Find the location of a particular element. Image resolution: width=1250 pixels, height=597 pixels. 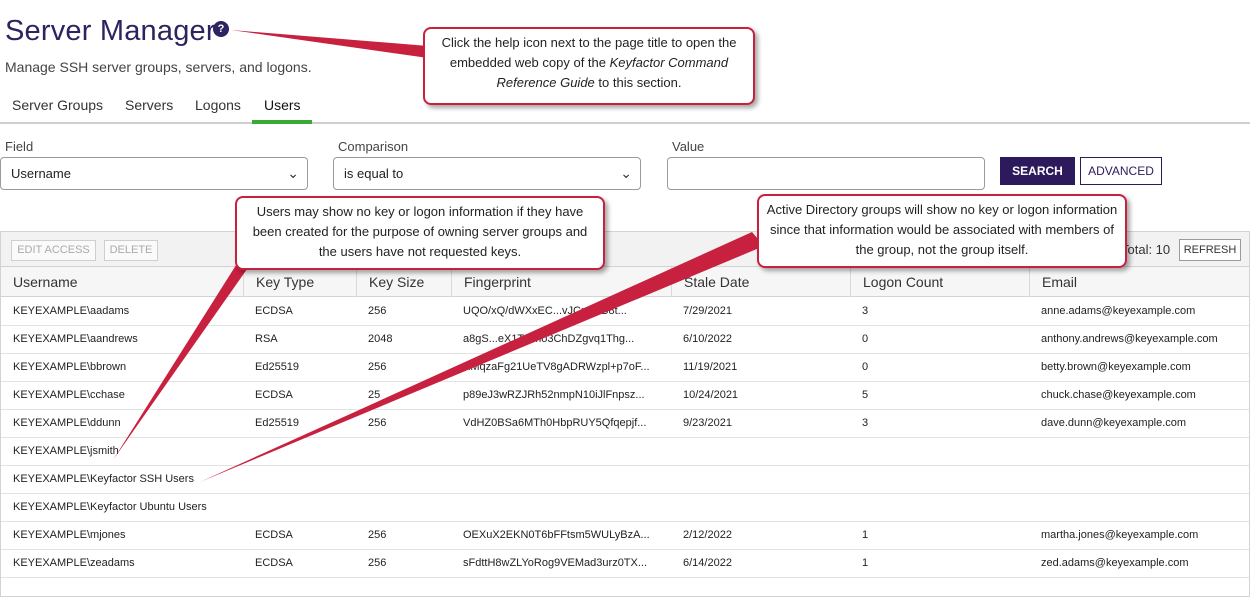

cell-logon-count: 3 is located at coordinates (865, 423).